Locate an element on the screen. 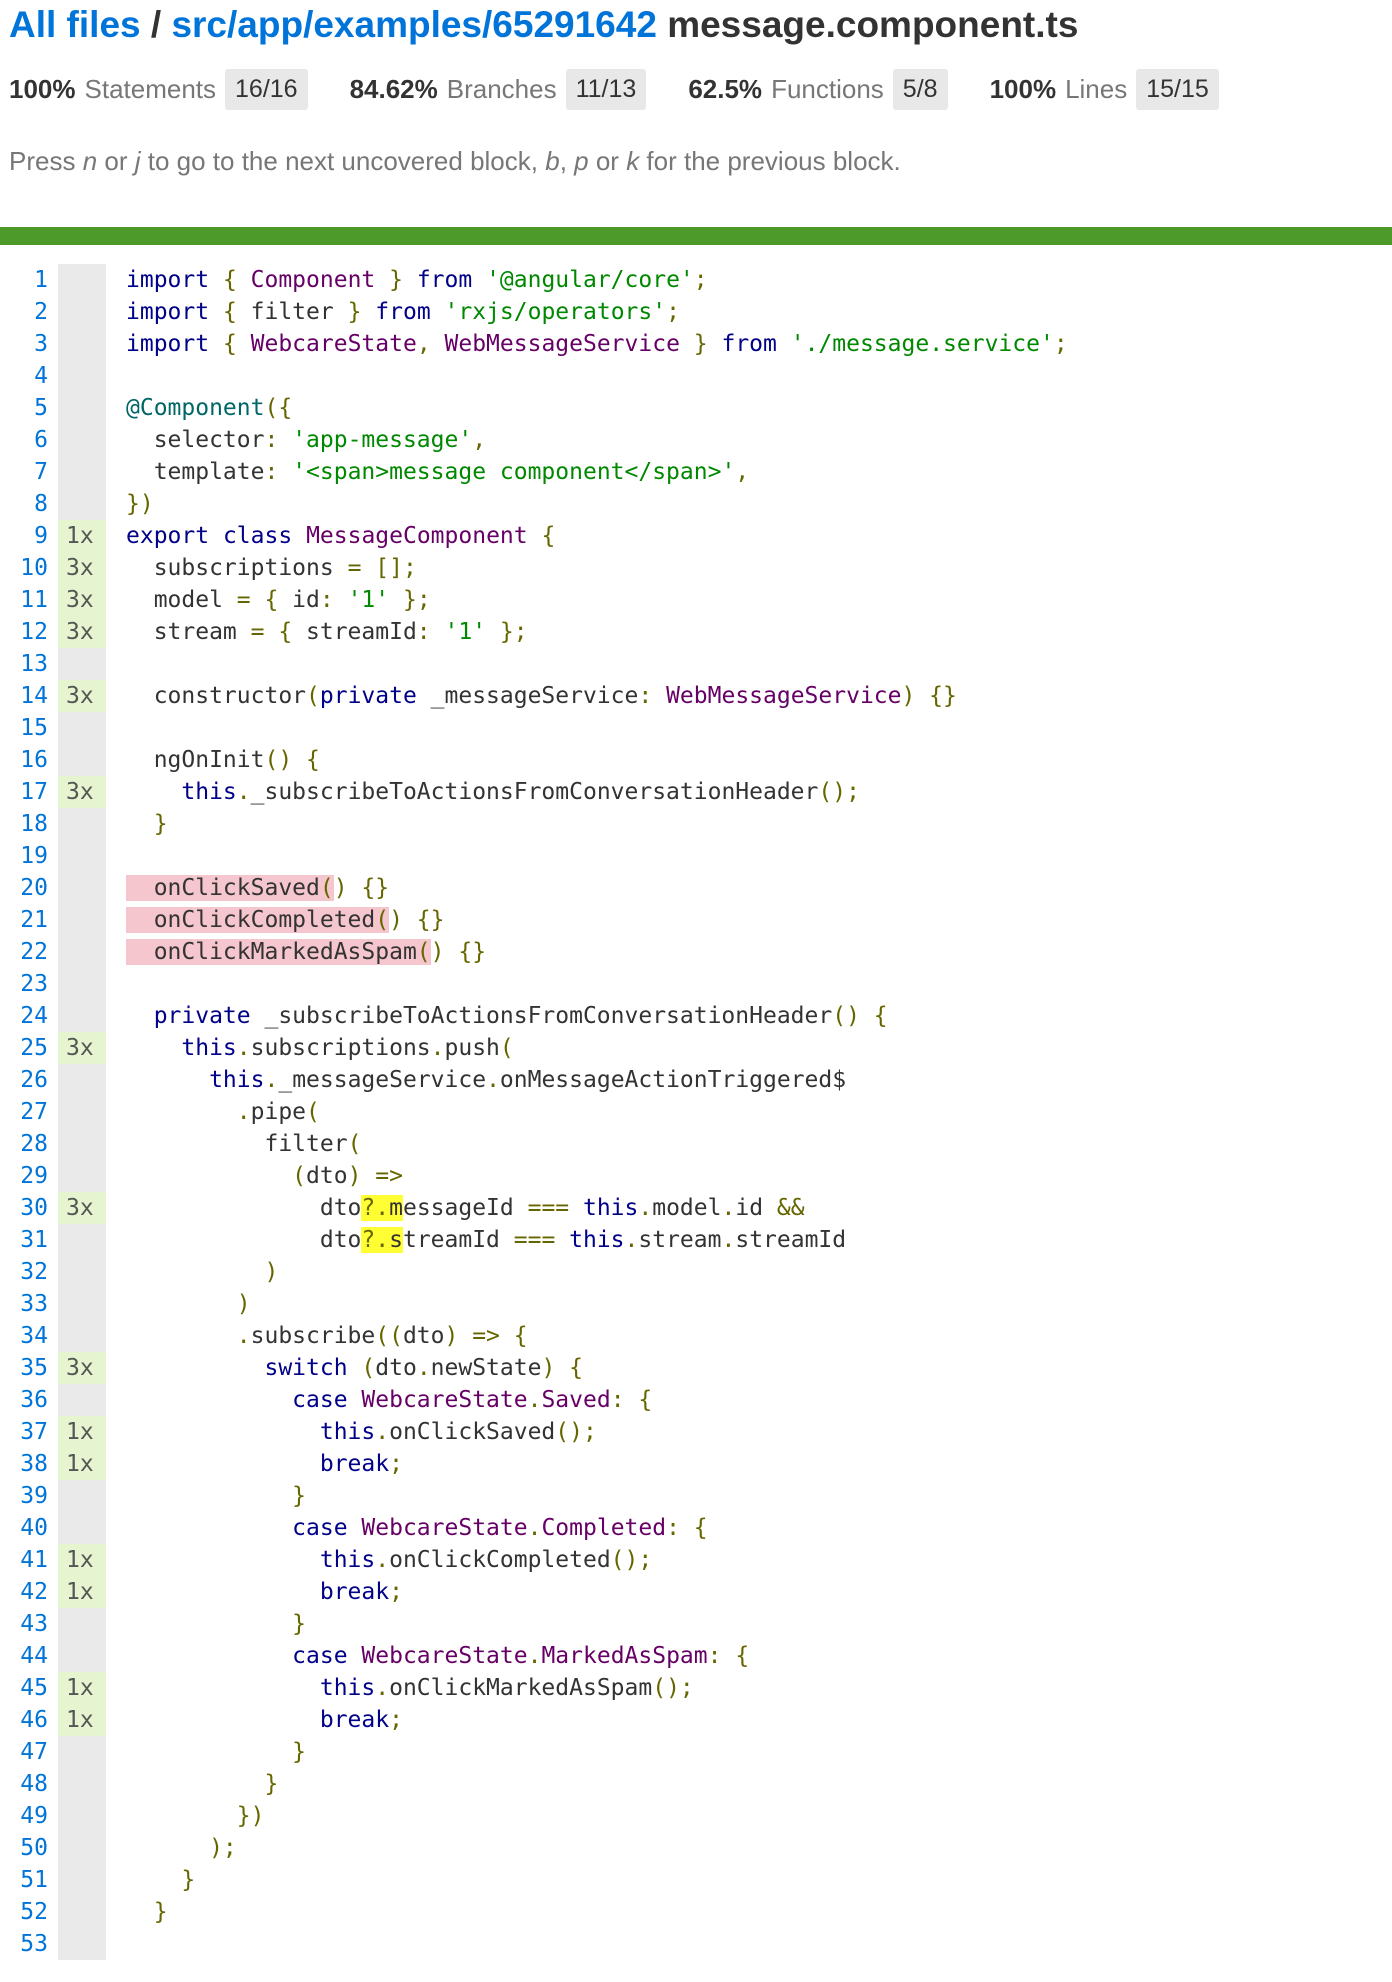 The width and height of the screenshot is (1392, 1982). line-number: 6 is located at coordinates (29, 440).